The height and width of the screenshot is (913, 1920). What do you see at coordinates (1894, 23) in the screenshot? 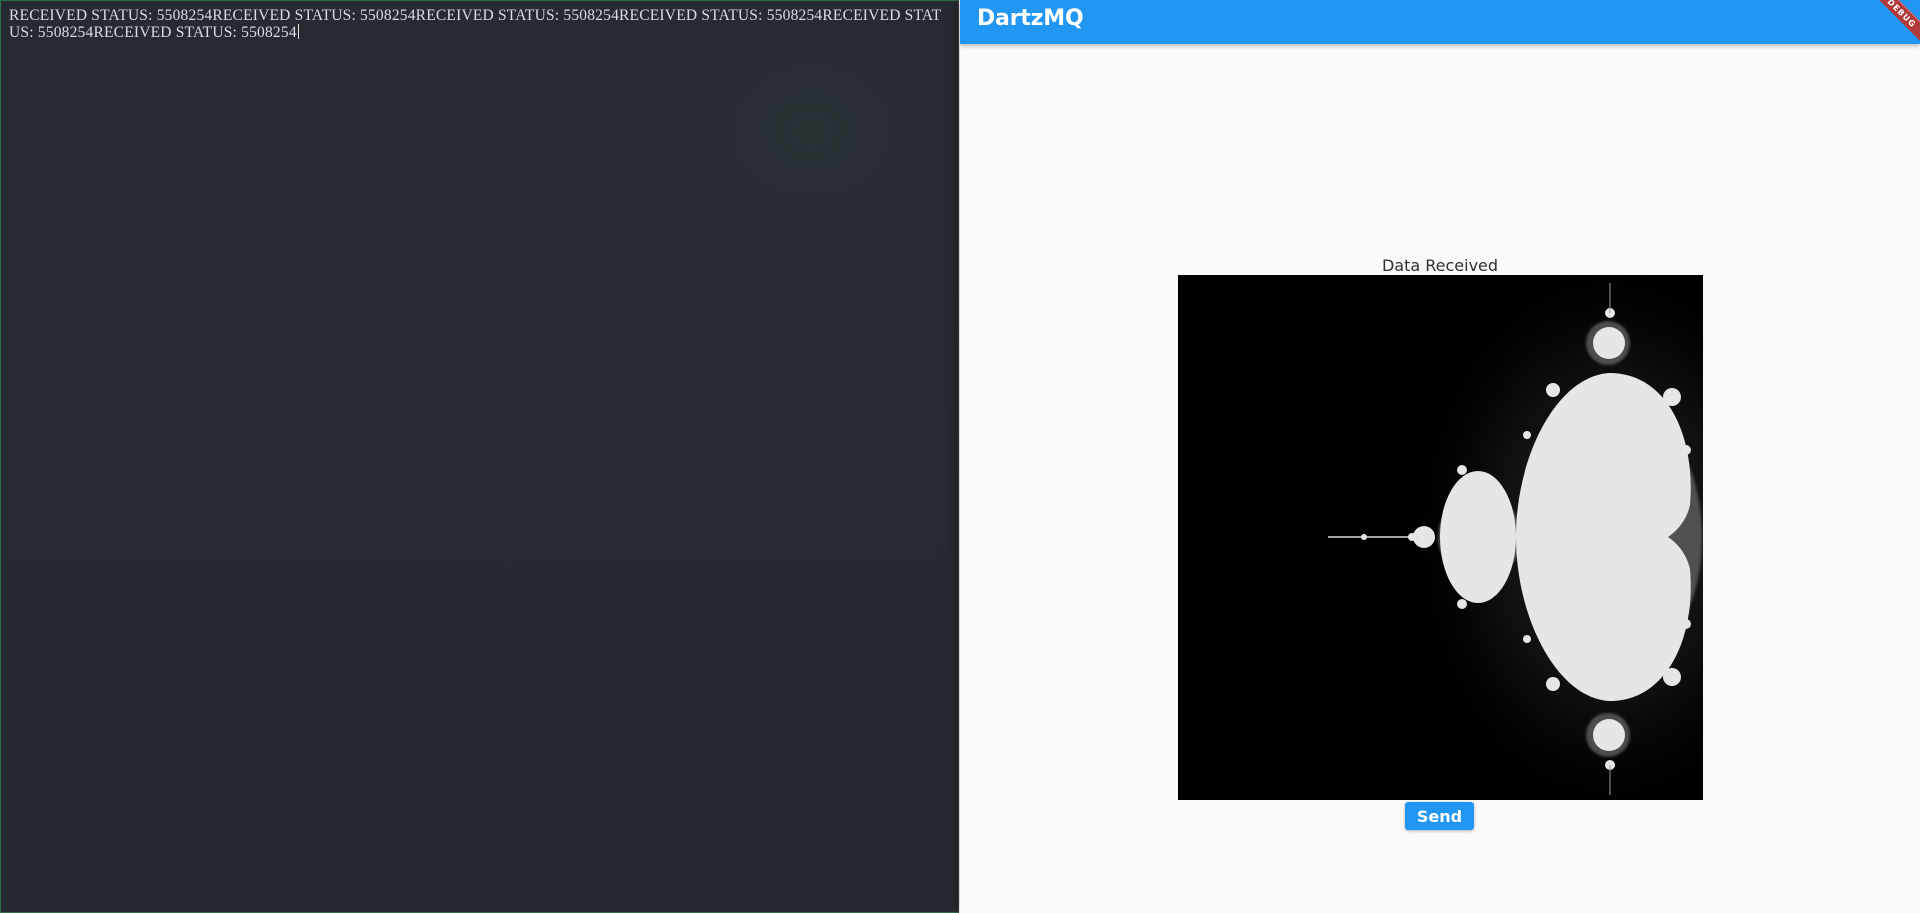
I see `debug-banner: DEBUG` at bounding box center [1894, 23].